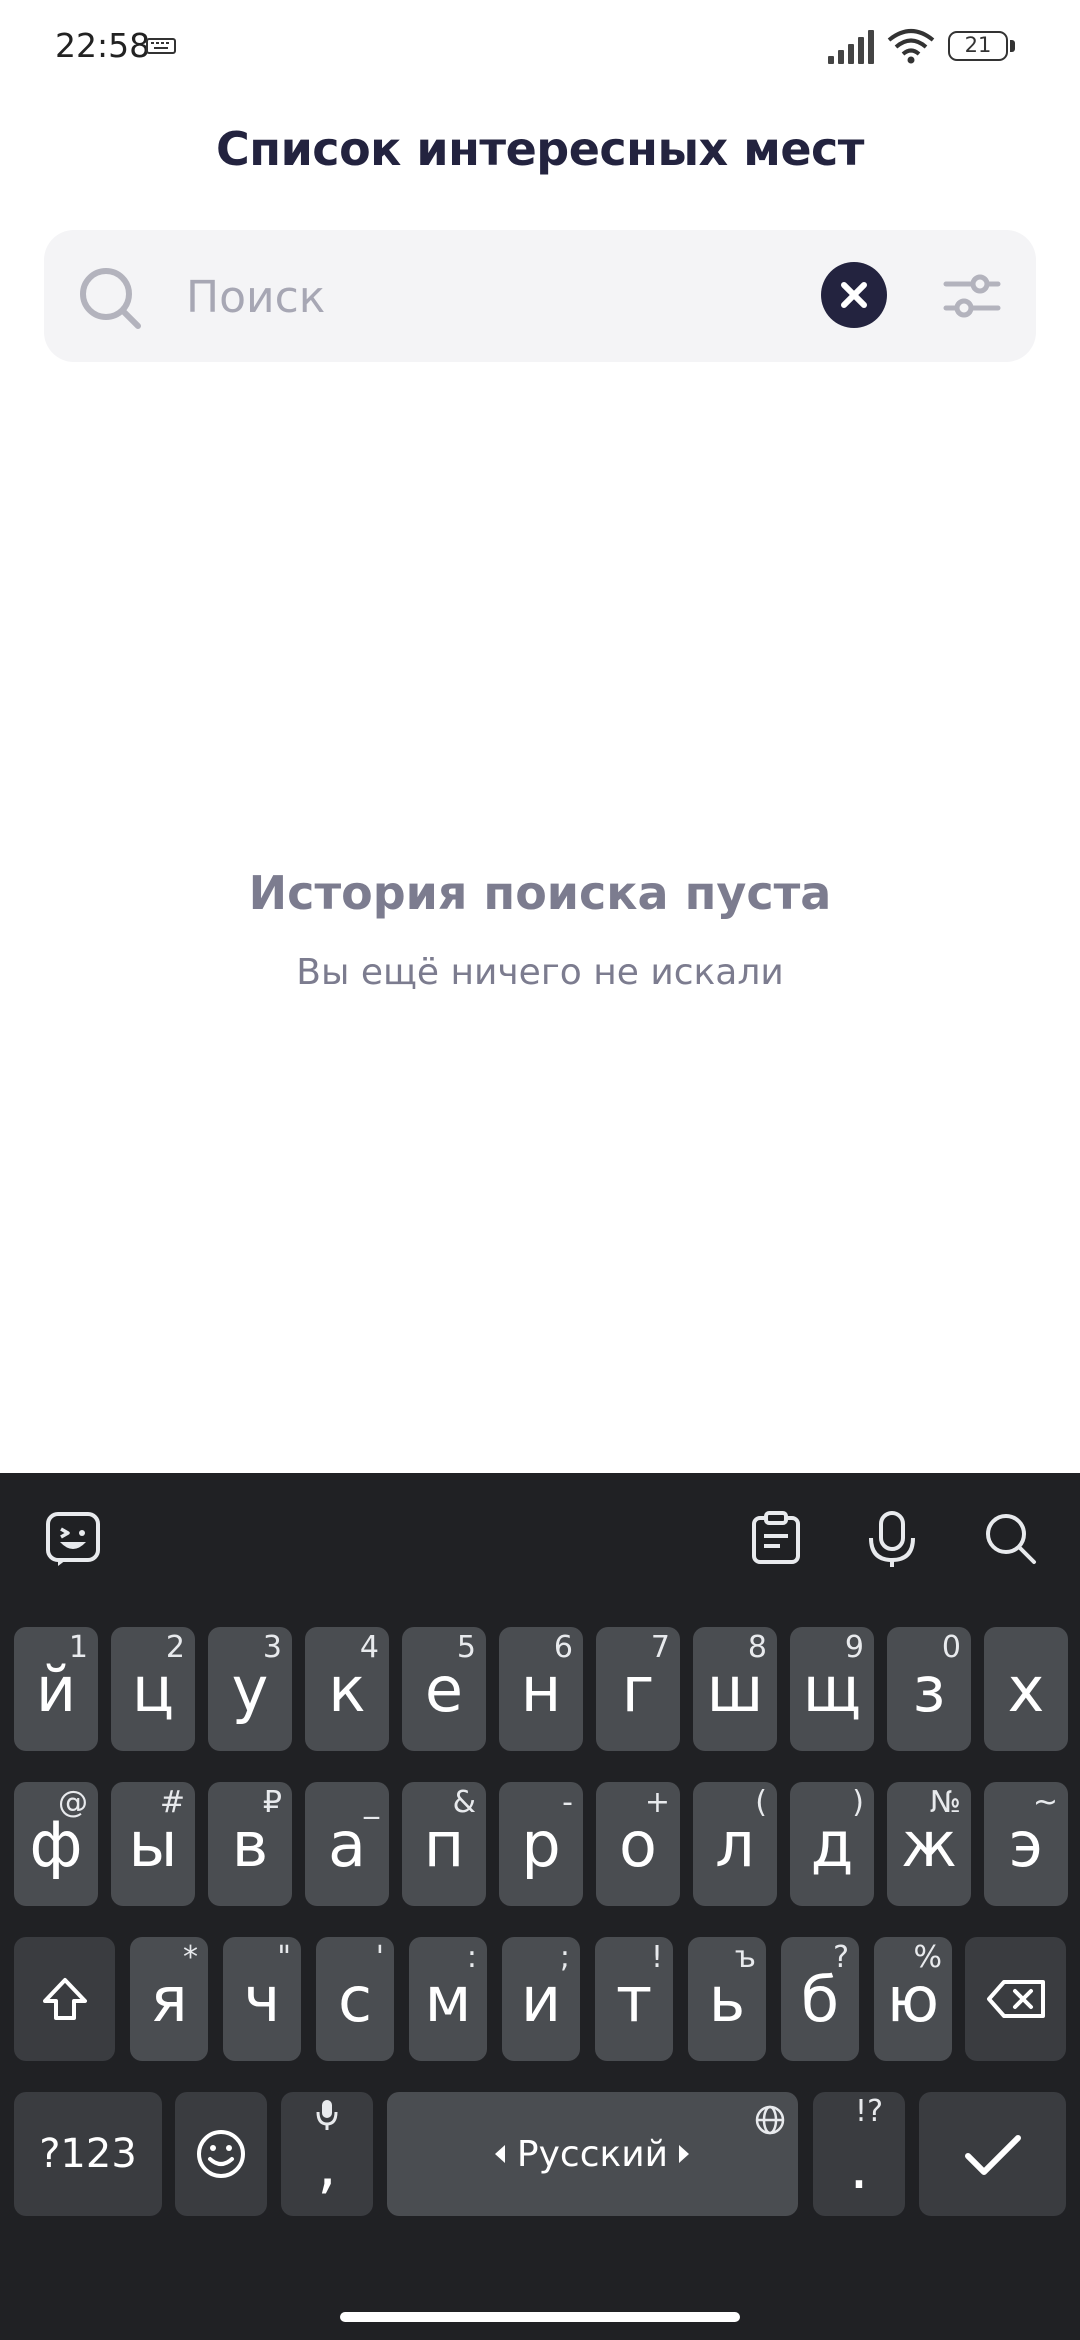 The image size is (1080, 2340). I want to click on key-н: 6н, so click(541, 1689).